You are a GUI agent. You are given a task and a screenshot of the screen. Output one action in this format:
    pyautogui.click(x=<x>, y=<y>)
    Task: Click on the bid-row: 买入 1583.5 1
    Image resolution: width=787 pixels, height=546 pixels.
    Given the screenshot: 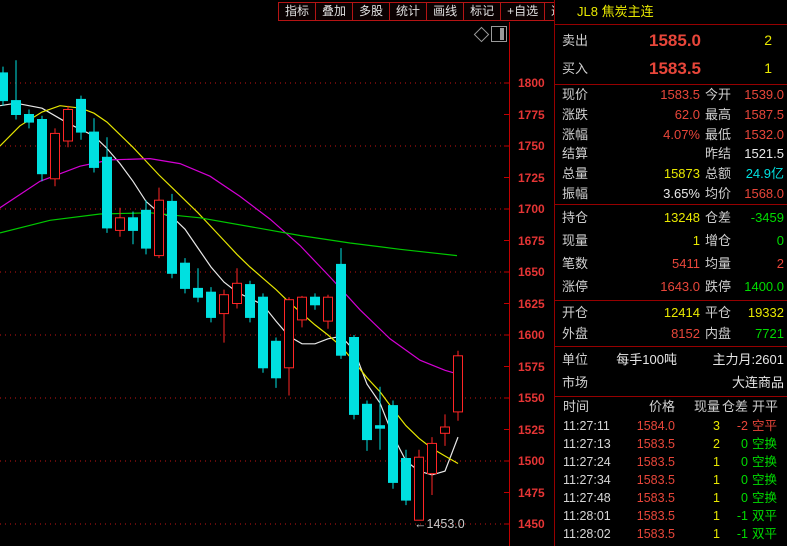 What is the action you would take?
    pyautogui.click(x=671, y=68)
    